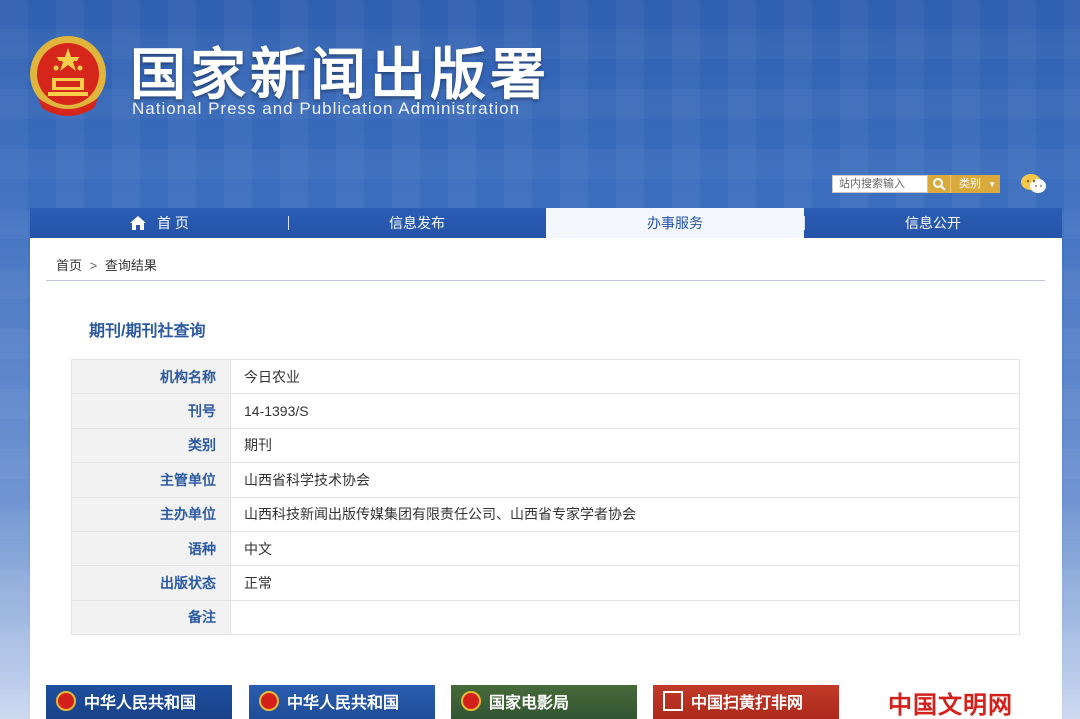 This screenshot has width=1080, height=719. Describe the element at coordinates (625, 376) in the screenshot. I see `field-value: 今日农业` at that location.